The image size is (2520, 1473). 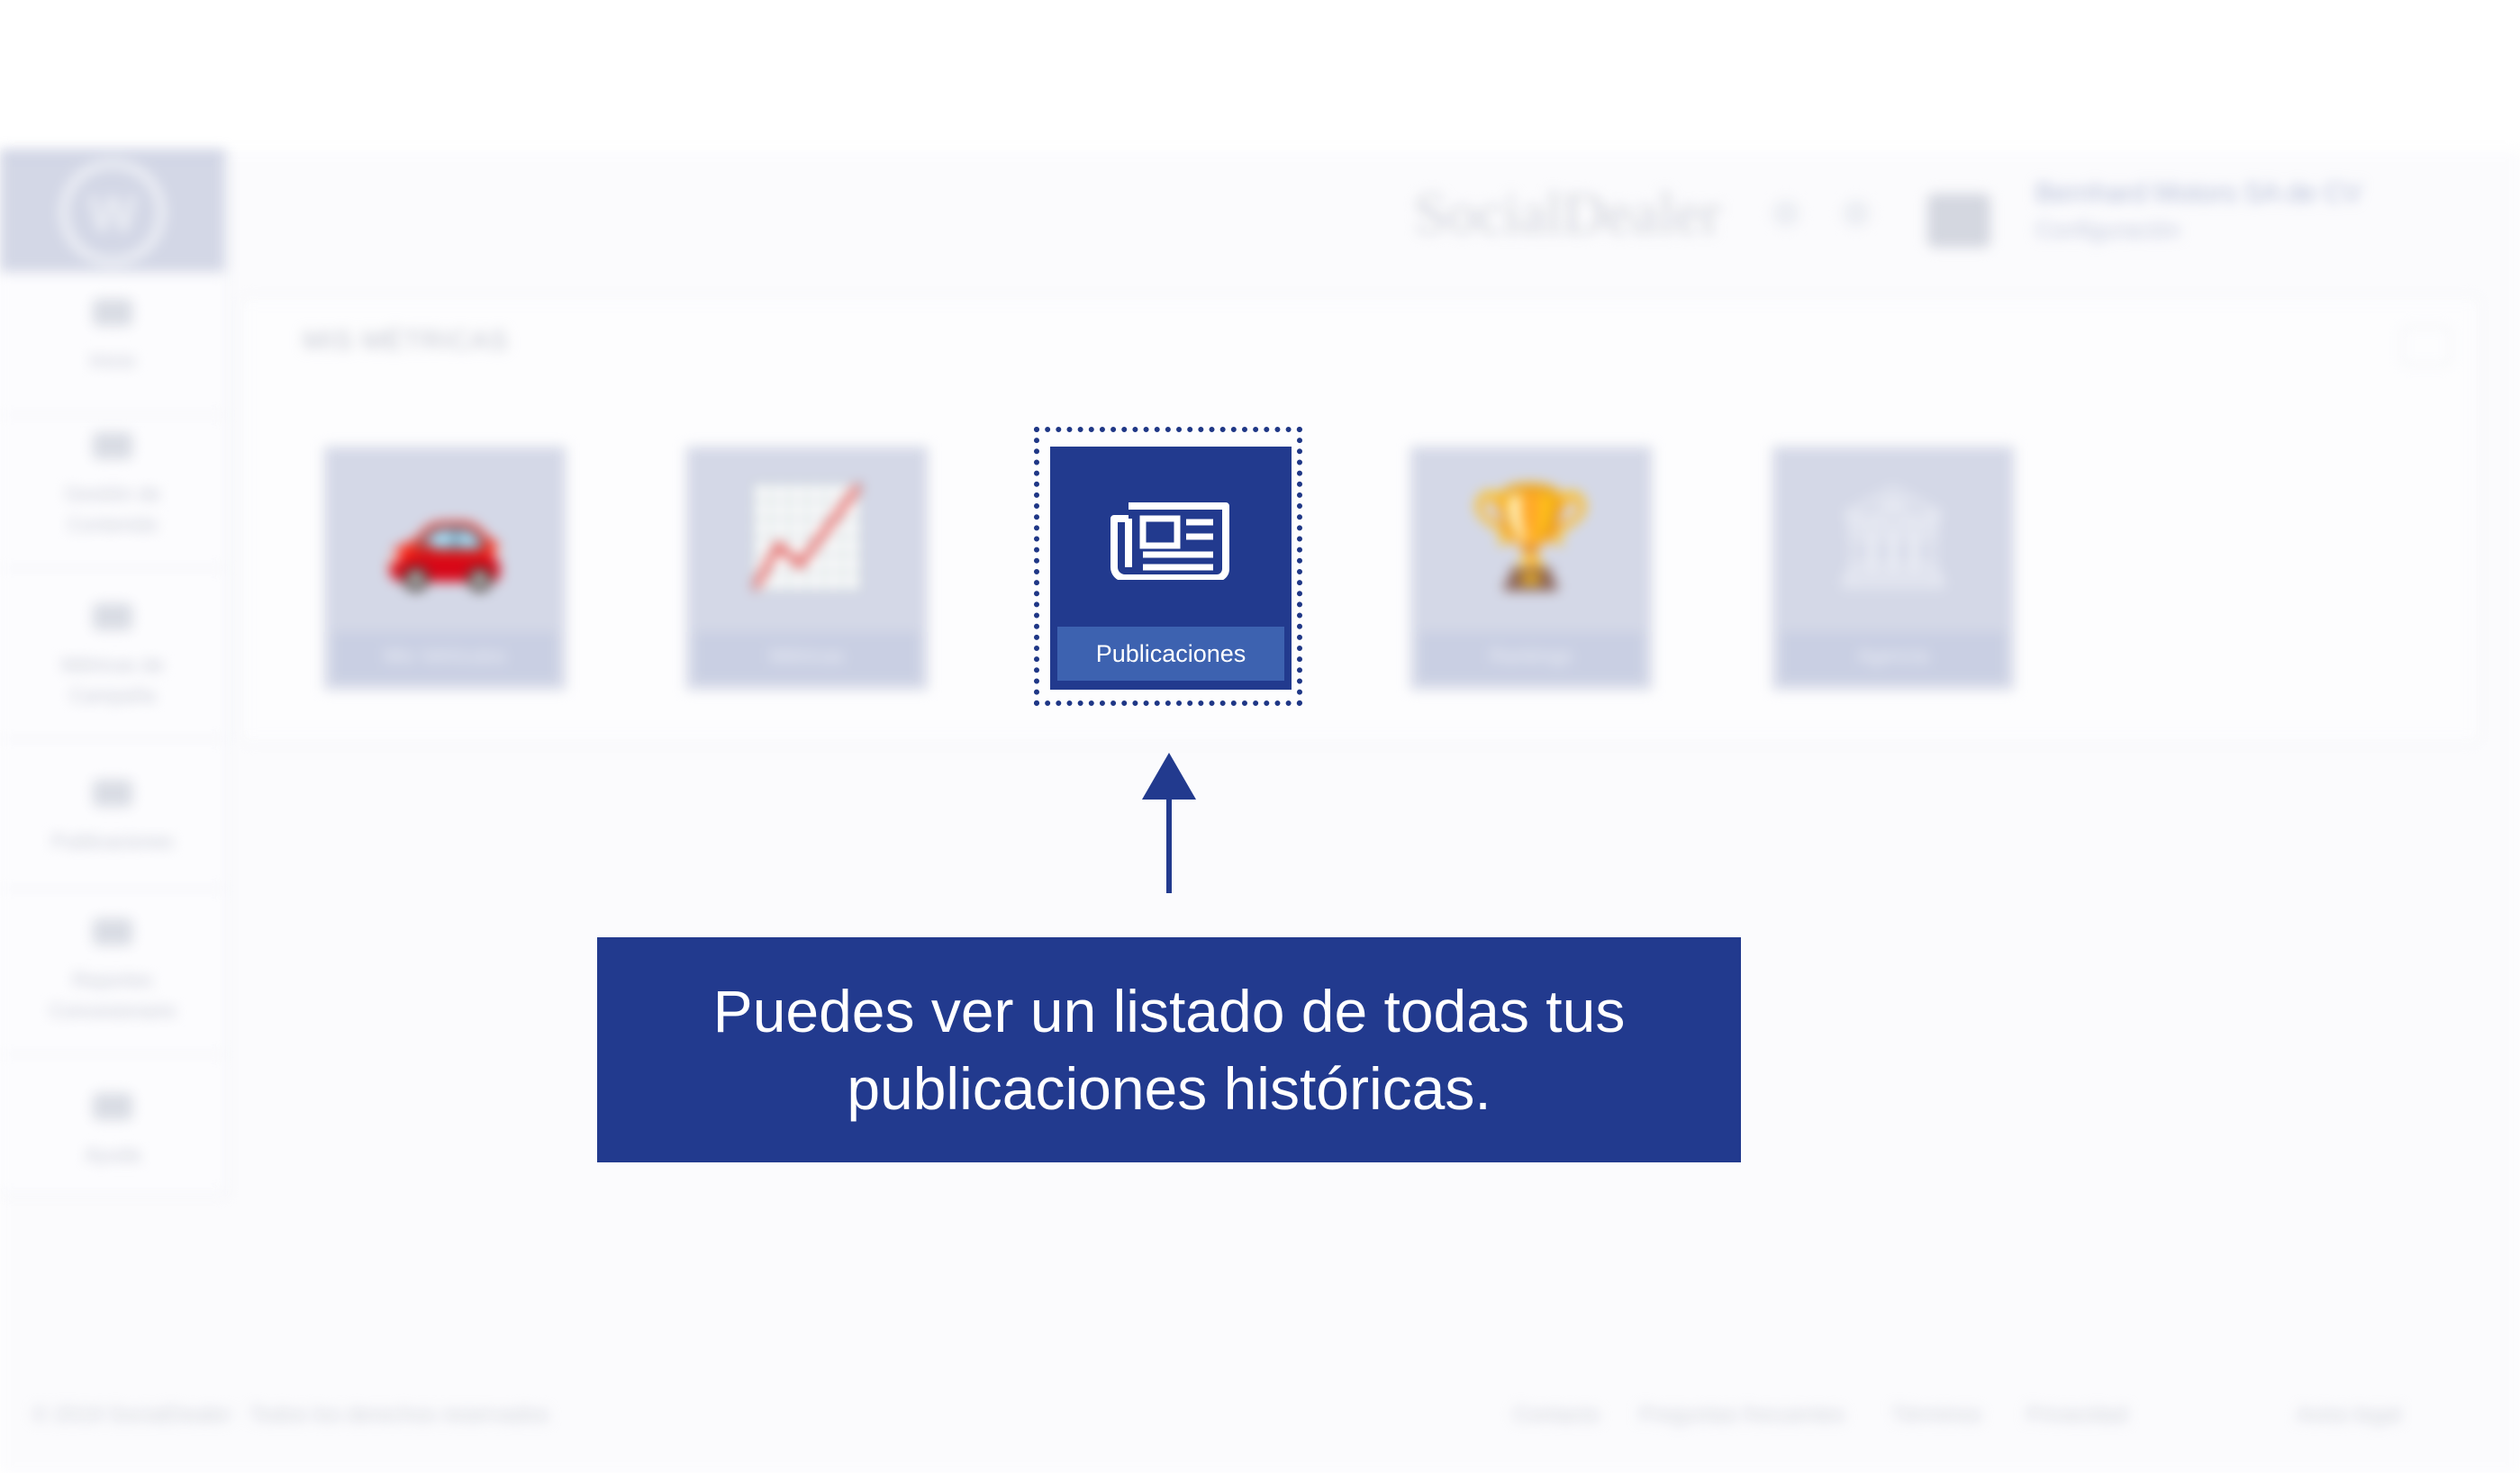 I want to click on logo-icon: W, so click(x=112, y=212).